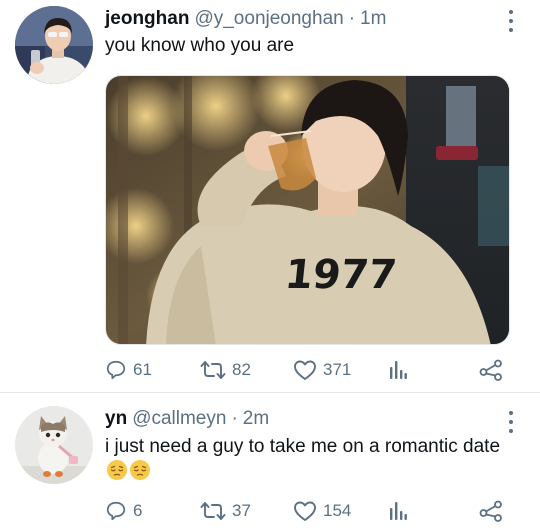 The image size is (540, 530). I want to click on user-handle: @callmeyn, so click(179, 419).